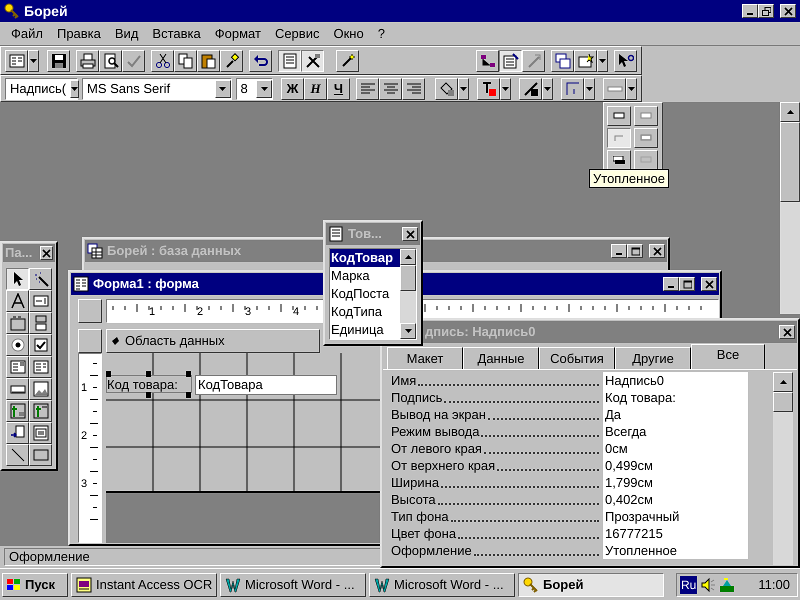 This screenshot has width=800, height=600. What do you see at coordinates (562, 61) in the screenshot?
I see `database-window-button` at bounding box center [562, 61].